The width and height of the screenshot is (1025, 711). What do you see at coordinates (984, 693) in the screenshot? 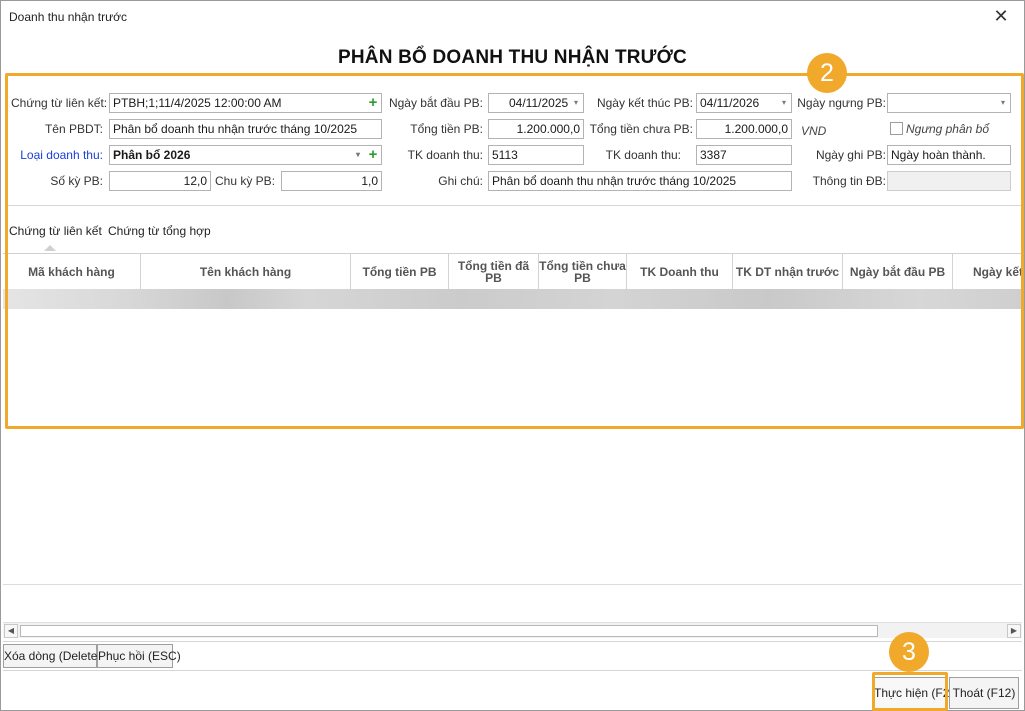
I see `exit-button: Thoát (F12)` at bounding box center [984, 693].